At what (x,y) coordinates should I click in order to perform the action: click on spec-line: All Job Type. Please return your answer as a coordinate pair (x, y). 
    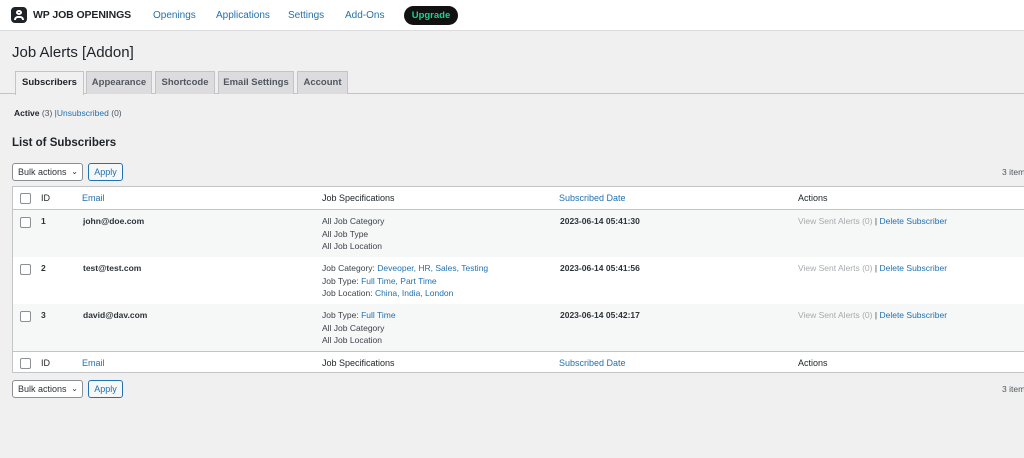
    Looking at the image, I should click on (345, 233).